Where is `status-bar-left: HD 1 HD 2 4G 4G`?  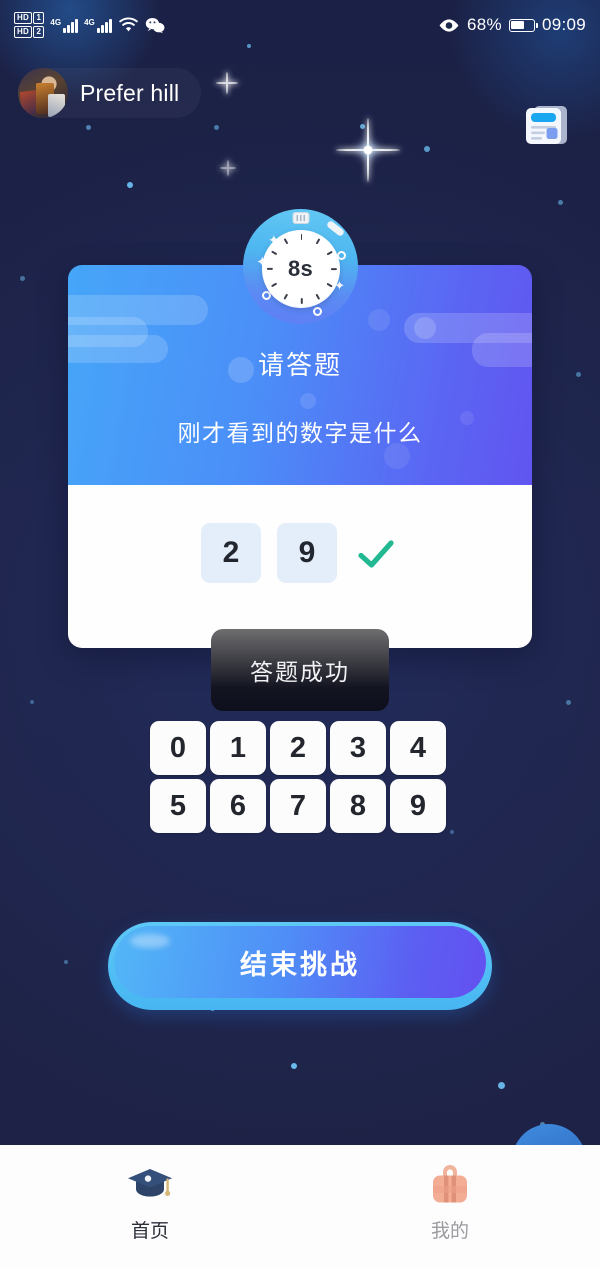
status-bar-left: HD 1 HD 2 4G 4G is located at coordinates (89, 25).